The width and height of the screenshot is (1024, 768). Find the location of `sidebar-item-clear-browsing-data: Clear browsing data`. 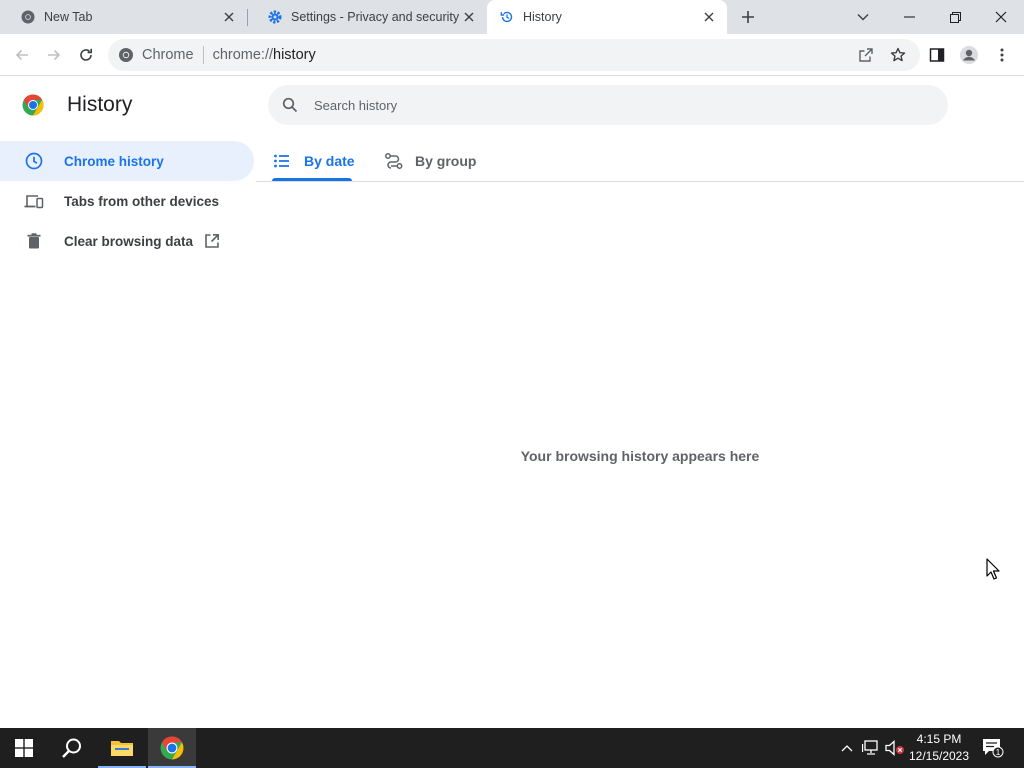

sidebar-item-clear-browsing-data: Clear browsing data is located at coordinates (127, 241).